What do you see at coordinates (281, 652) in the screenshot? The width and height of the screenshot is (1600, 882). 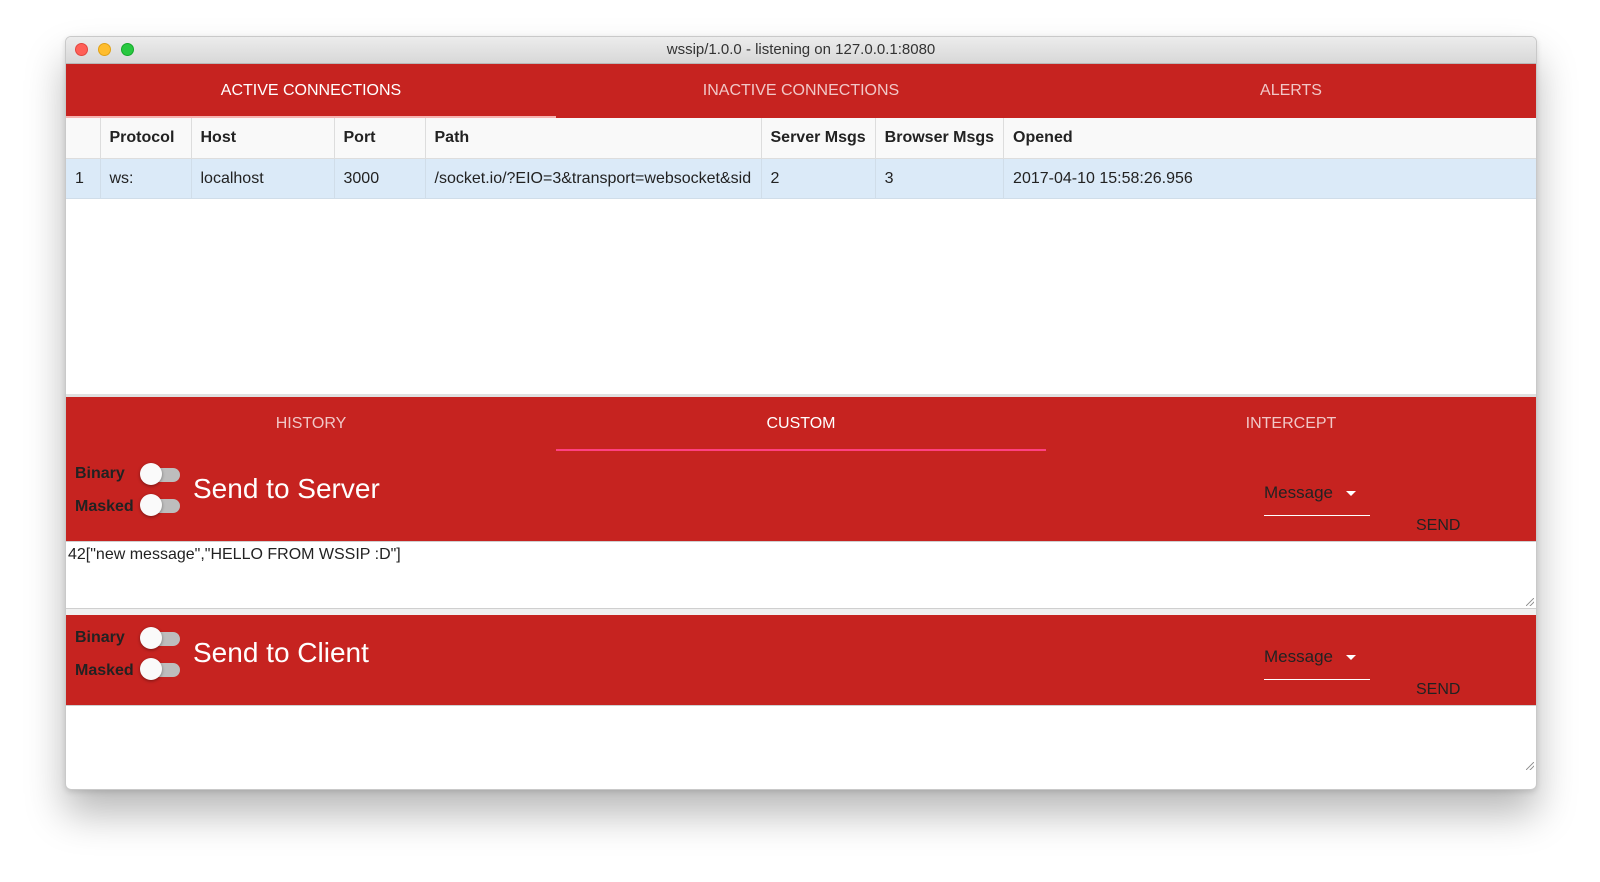 I see `send-to-client-title: Send to Client` at bounding box center [281, 652].